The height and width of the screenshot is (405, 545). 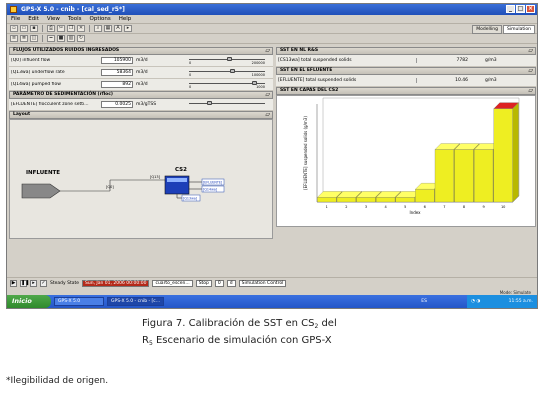 What do you see at coordinates (272, 342) in the screenshot?
I see `caption-line-2: R5 Escenario de simulación con GPS-X` at bounding box center [272, 342].